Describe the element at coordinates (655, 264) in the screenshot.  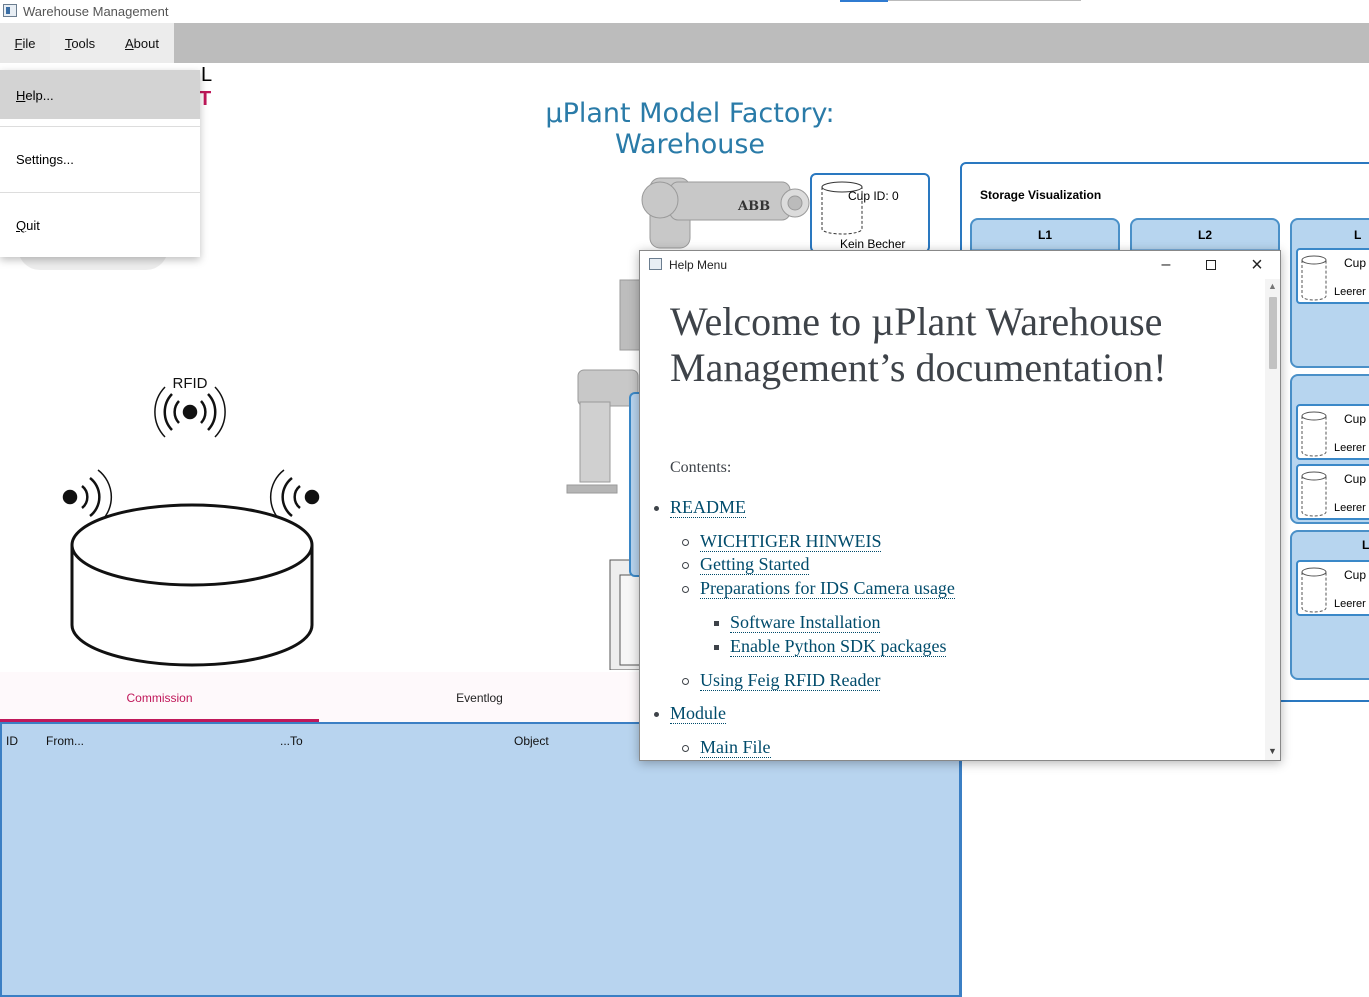
I see `window-app-icon` at that location.